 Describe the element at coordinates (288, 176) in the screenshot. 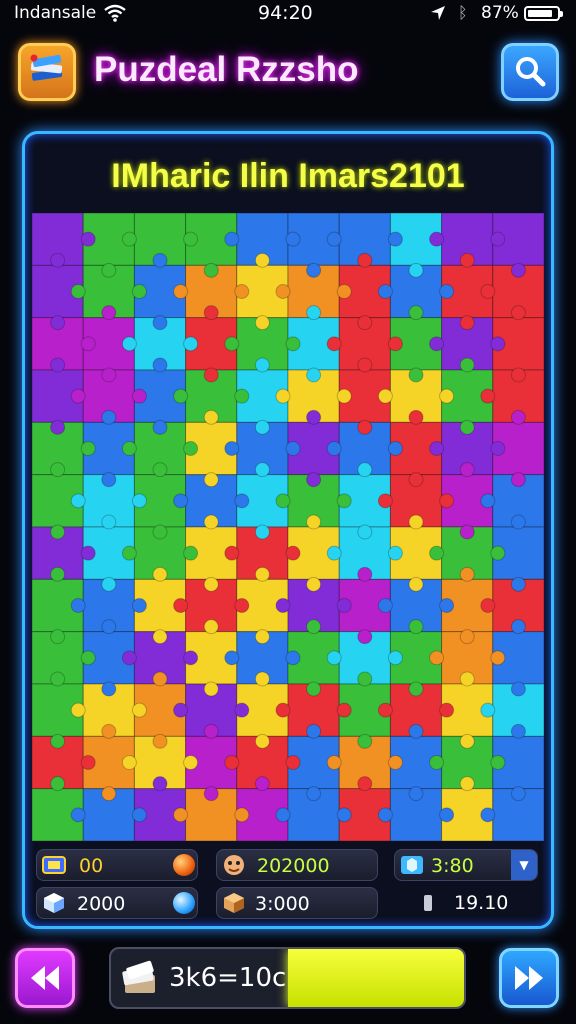

I see `level-title: IMharic Ilin Imars2101` at that location.